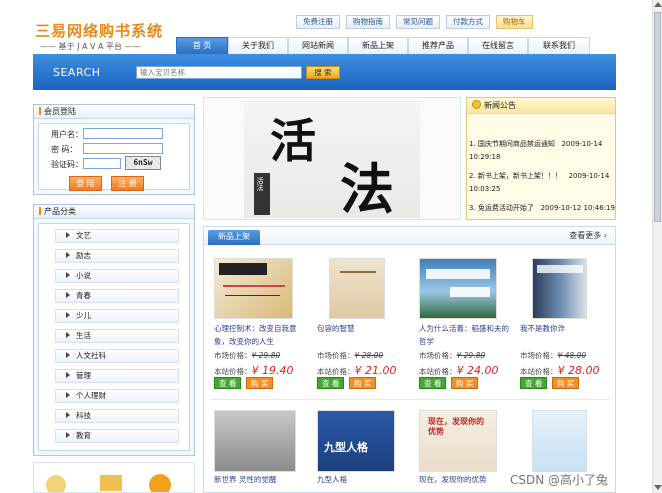 The width and height of the screenshot is (662, 493). I want to click on news-item: 1. 国庆节期间商品禁运通知 2009-10-14 10:29:18, so click(542, 151).